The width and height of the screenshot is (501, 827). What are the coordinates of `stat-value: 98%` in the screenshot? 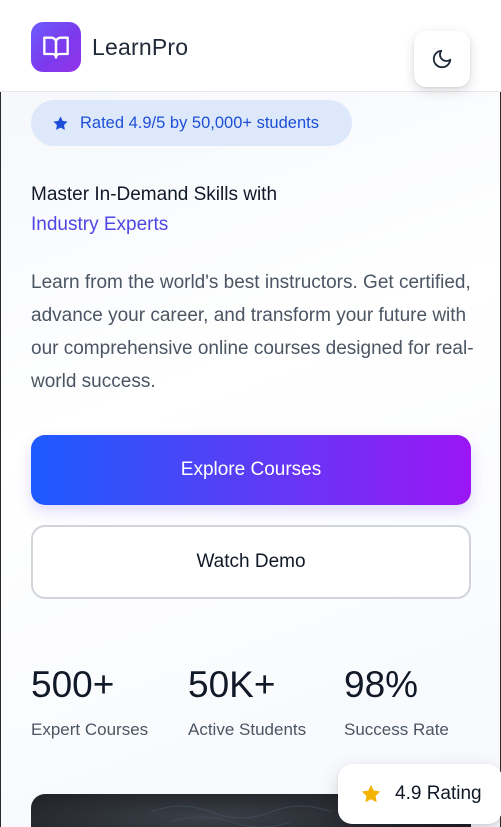 It's located at (381, 684).